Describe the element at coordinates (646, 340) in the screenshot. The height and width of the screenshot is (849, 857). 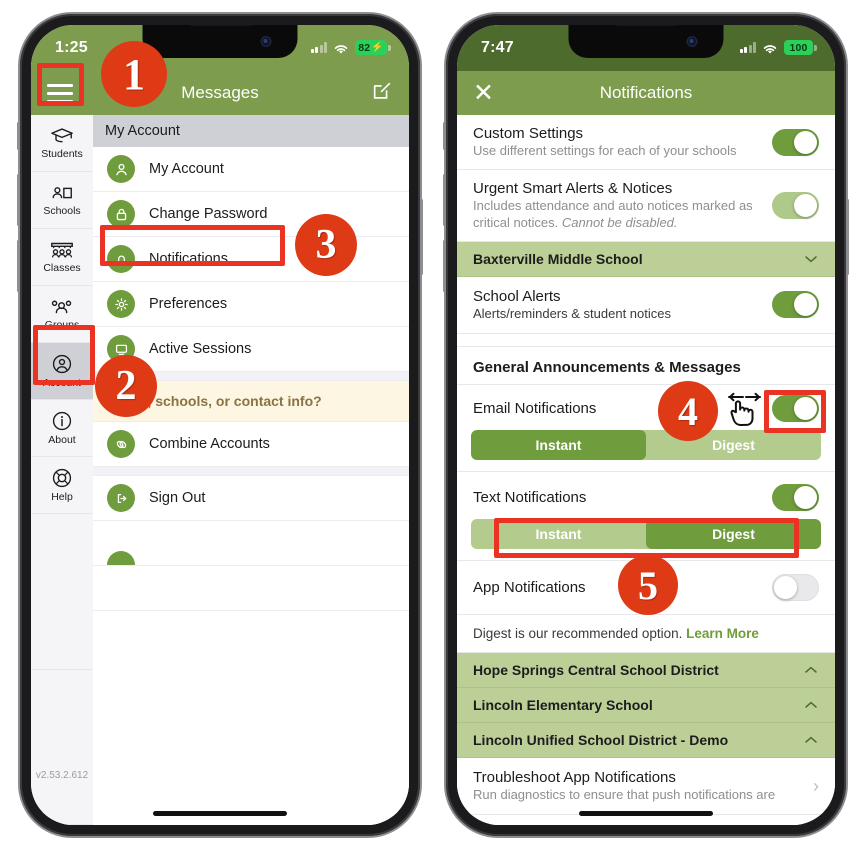
I see `section-spacer` at that location.